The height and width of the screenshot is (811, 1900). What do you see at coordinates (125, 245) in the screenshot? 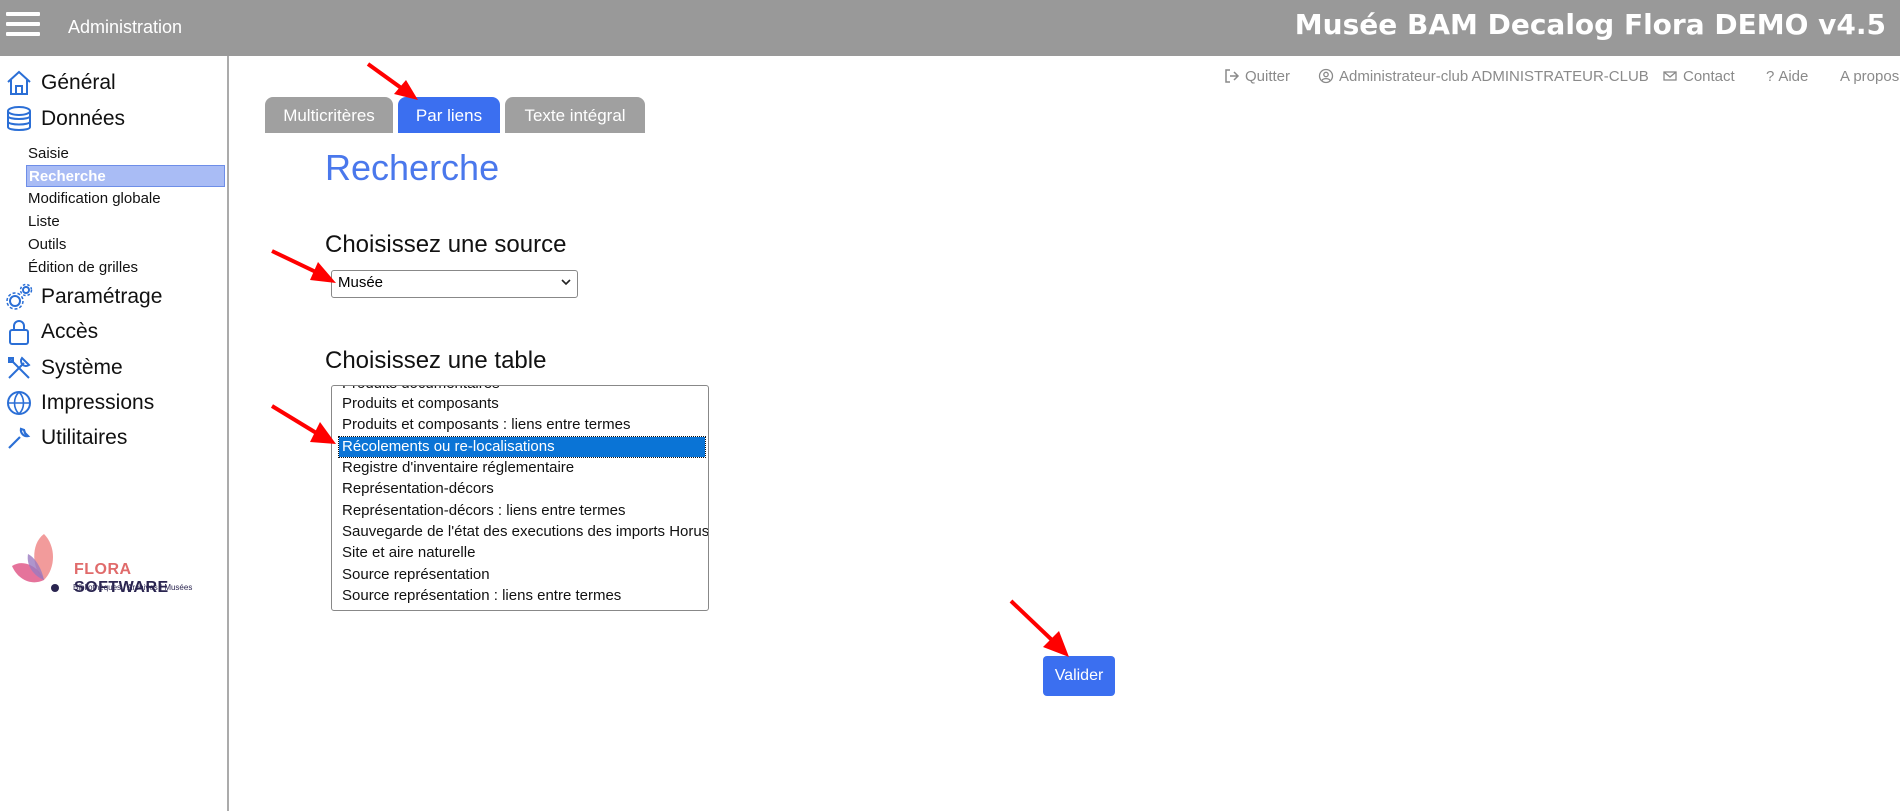
I see `sidebar-subitem-outils: Outils` at bounding box center [125, 245].